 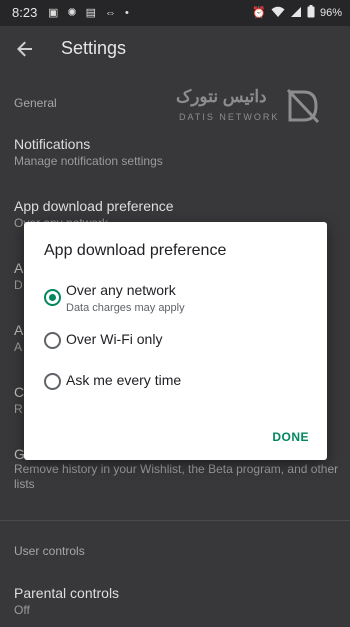 I want to click on app-bar: Settings, so click(x=175, y=50).